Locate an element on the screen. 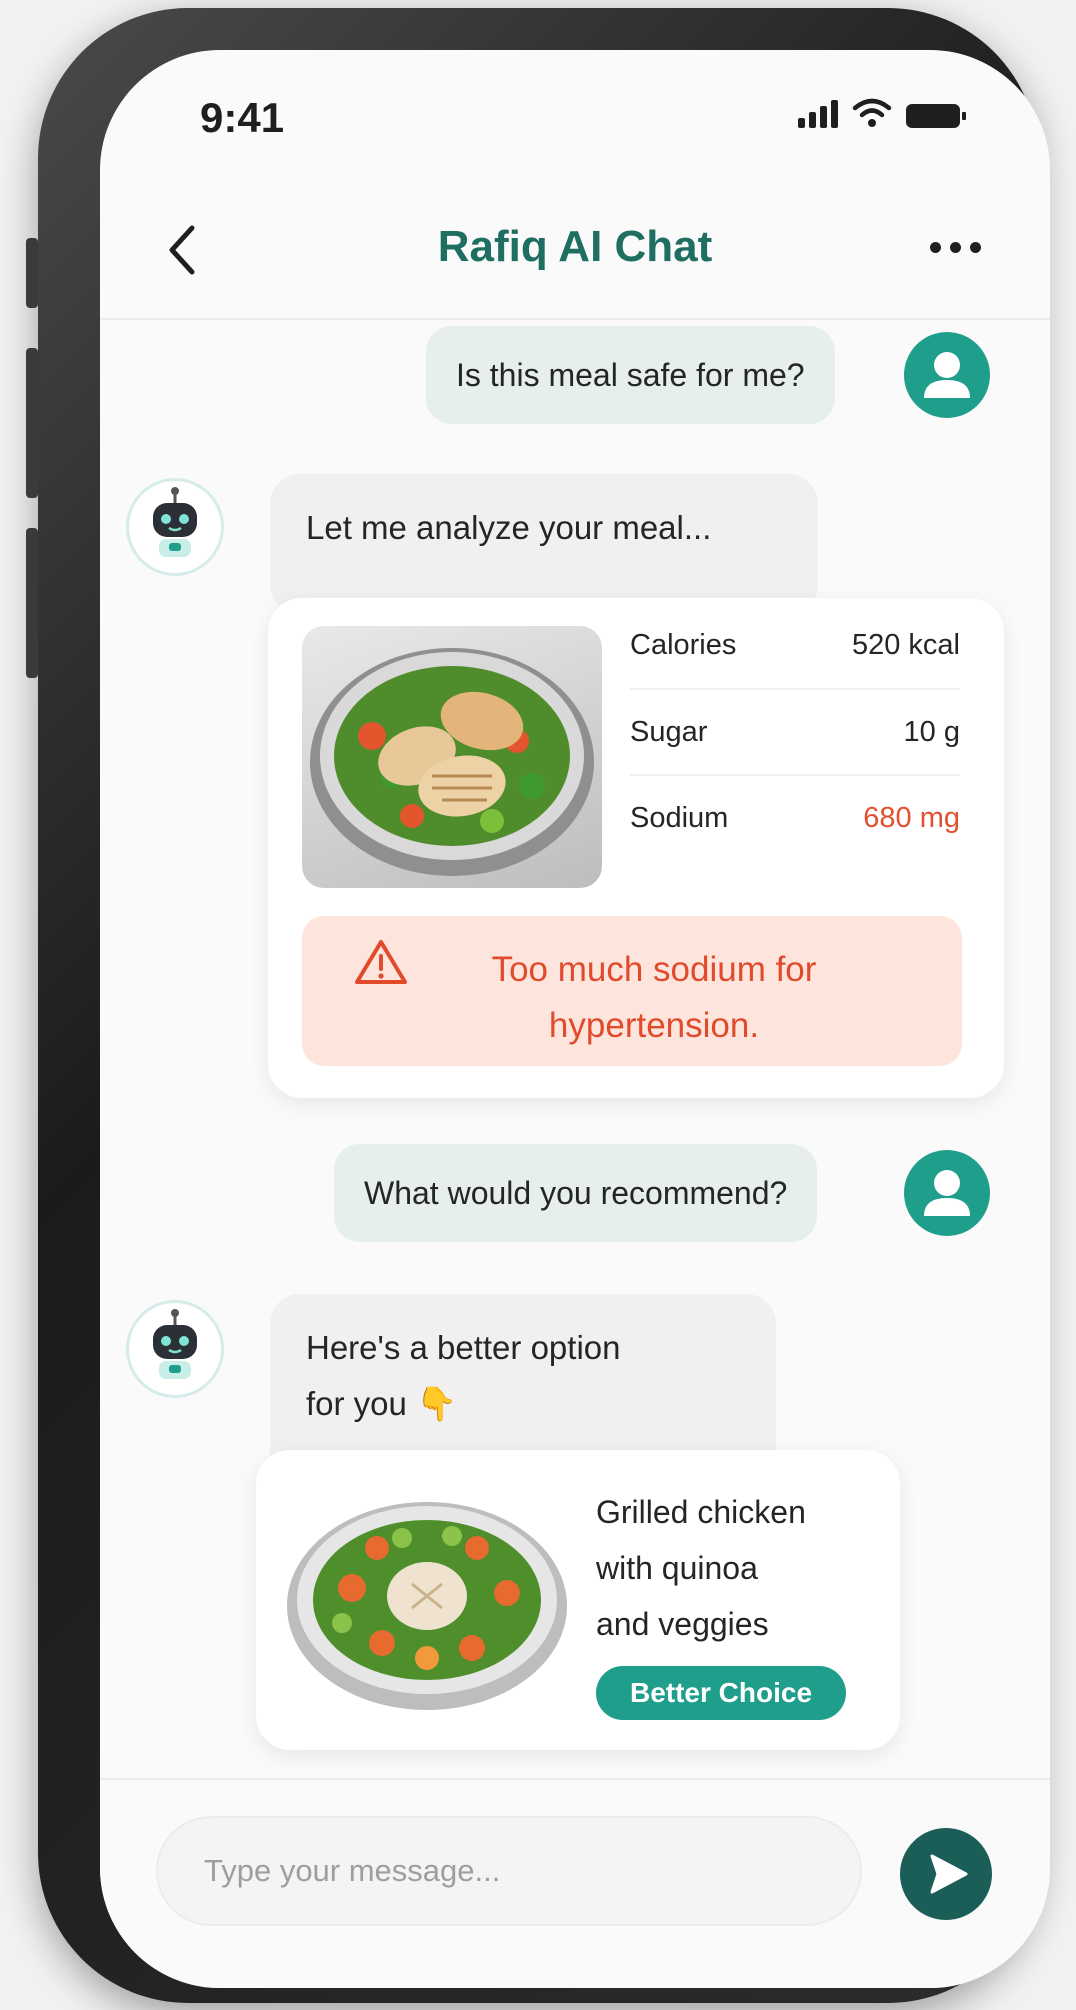  signal-icon is located at coordinates (818, 113).